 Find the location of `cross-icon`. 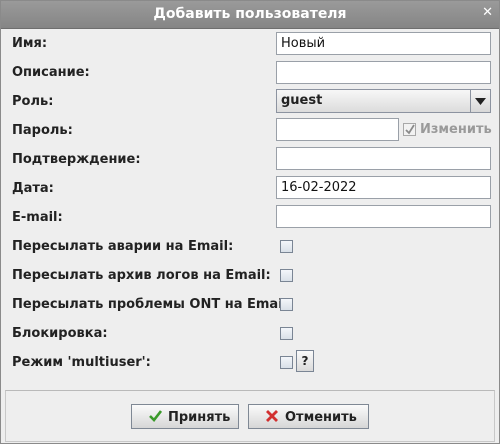

cross-icon is located at coordinates (272, 416).